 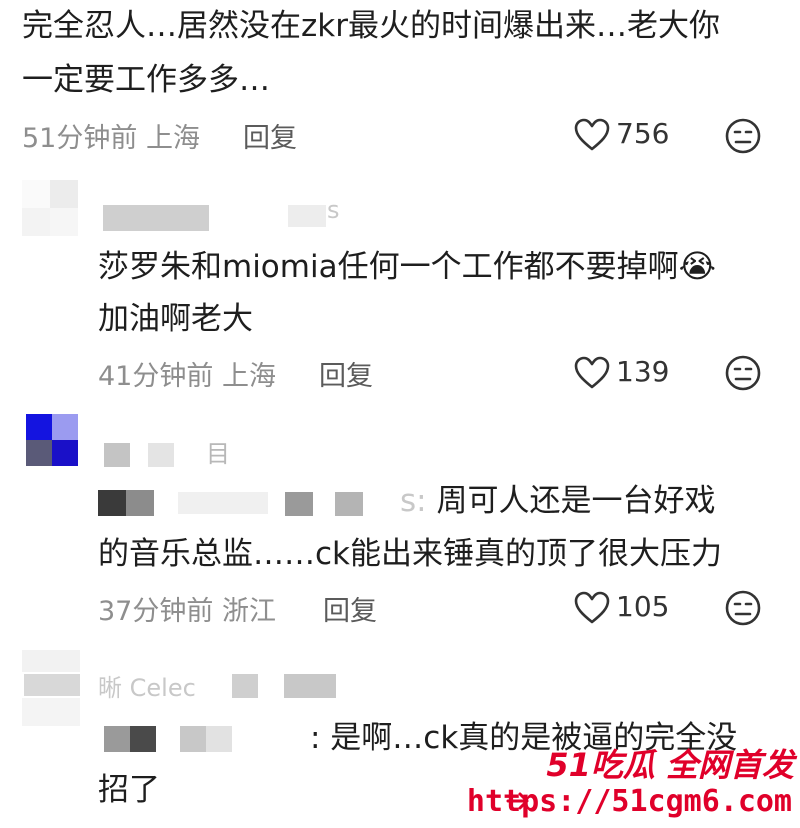 What do you see at coordinates (629, 801) in the screenshot?
I see `watermark-url: https://51cgm6.com` at bounding box center [629, 801].